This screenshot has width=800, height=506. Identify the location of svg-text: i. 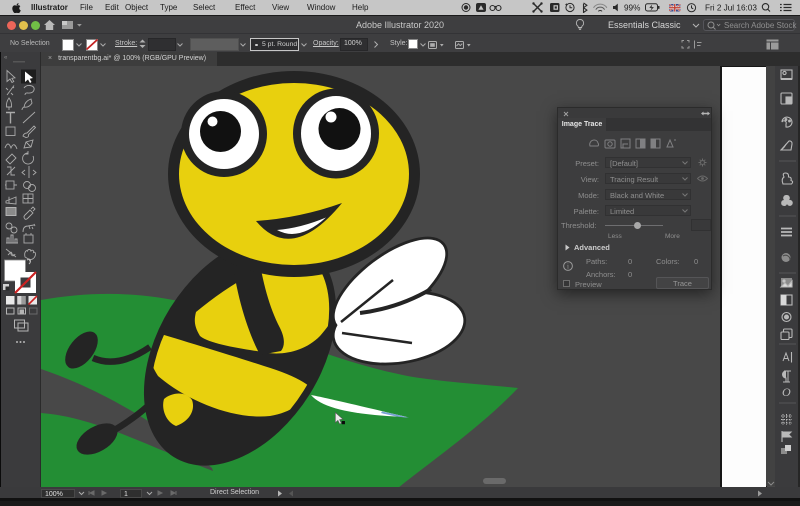
(568, 267).